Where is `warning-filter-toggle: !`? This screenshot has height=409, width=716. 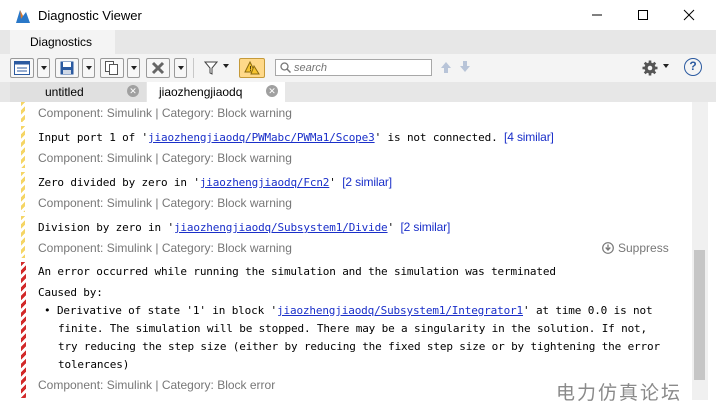 warning-filter-toggle: ! is located at coordinates (252, 68).